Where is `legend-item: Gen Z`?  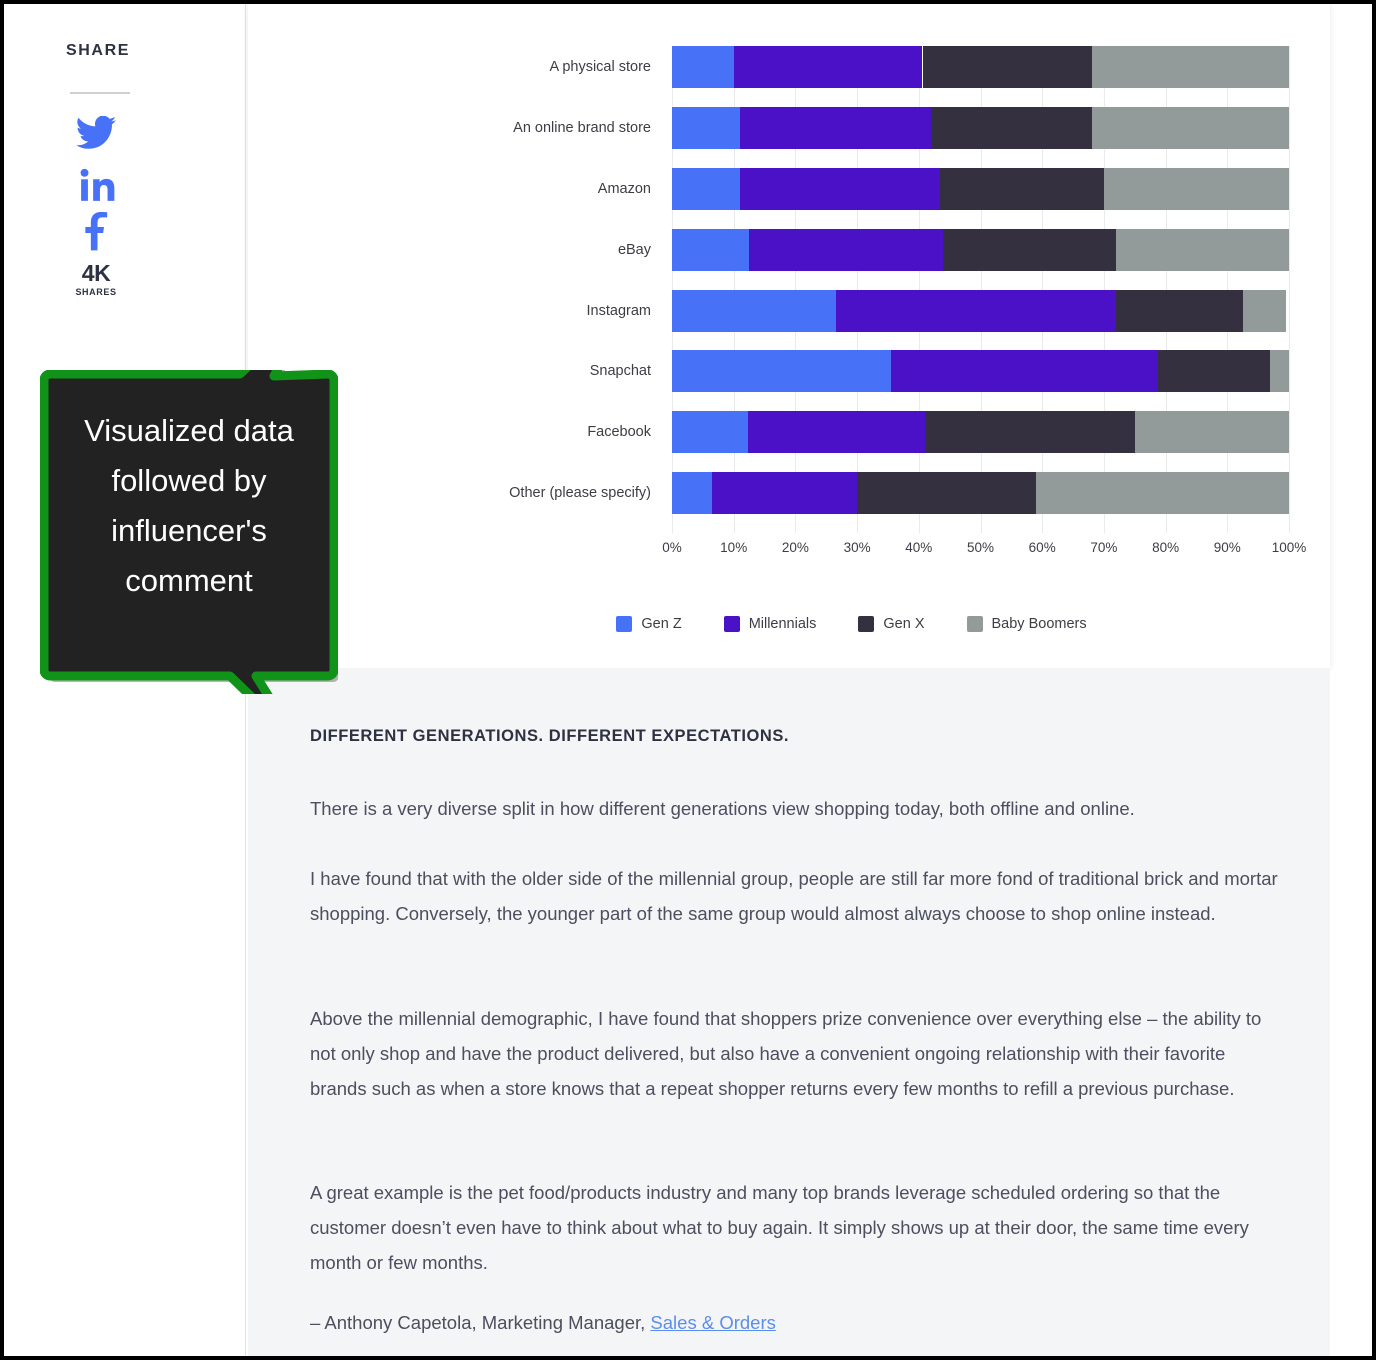
legend-item: Gen Z is located at coordinates (649, 624).